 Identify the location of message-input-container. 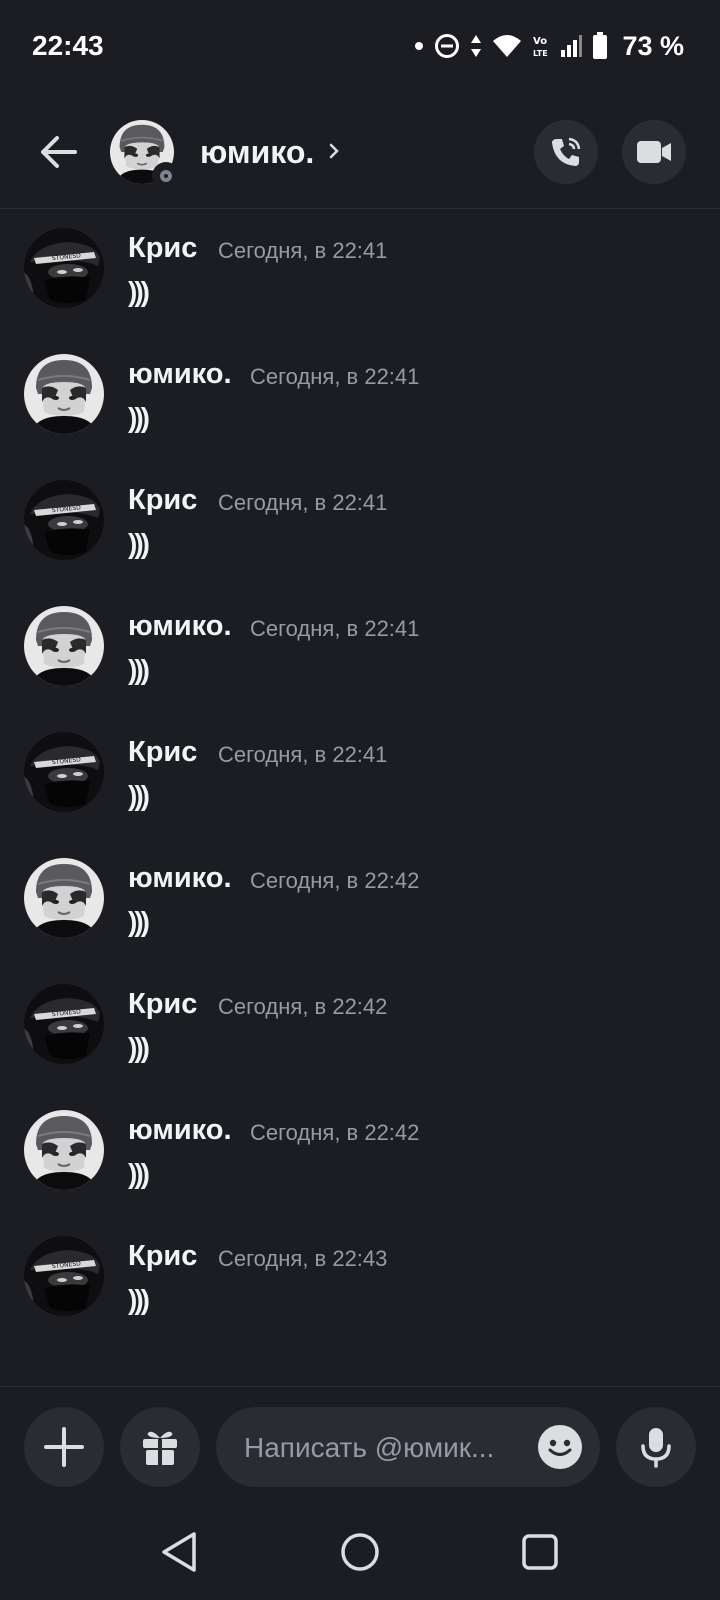
(408, 1448).